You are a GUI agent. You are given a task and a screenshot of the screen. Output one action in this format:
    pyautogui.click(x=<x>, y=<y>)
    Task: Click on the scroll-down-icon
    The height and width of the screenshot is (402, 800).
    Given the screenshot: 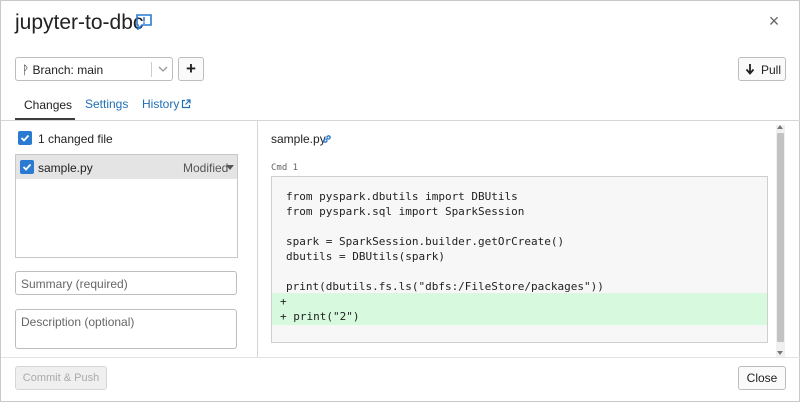 What is the action you would take?
    pyautogui.click(x=780, y=353)
    